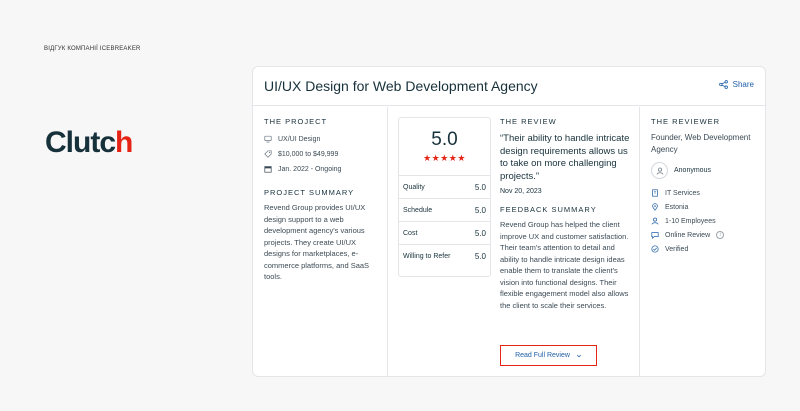  What do you see at coordinates (677, 249) in the screenshot?
I see `reviewer-verified-text: Verified` at bounding box center [677, 249].